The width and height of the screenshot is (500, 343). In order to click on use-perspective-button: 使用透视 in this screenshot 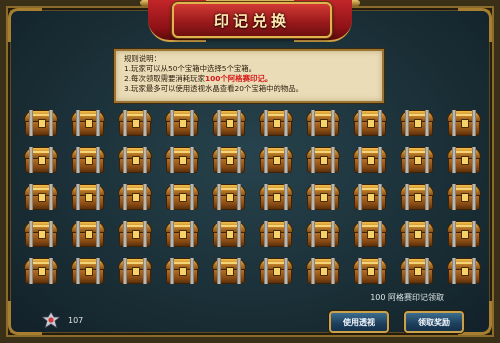, I will do `click(359, 322)`.